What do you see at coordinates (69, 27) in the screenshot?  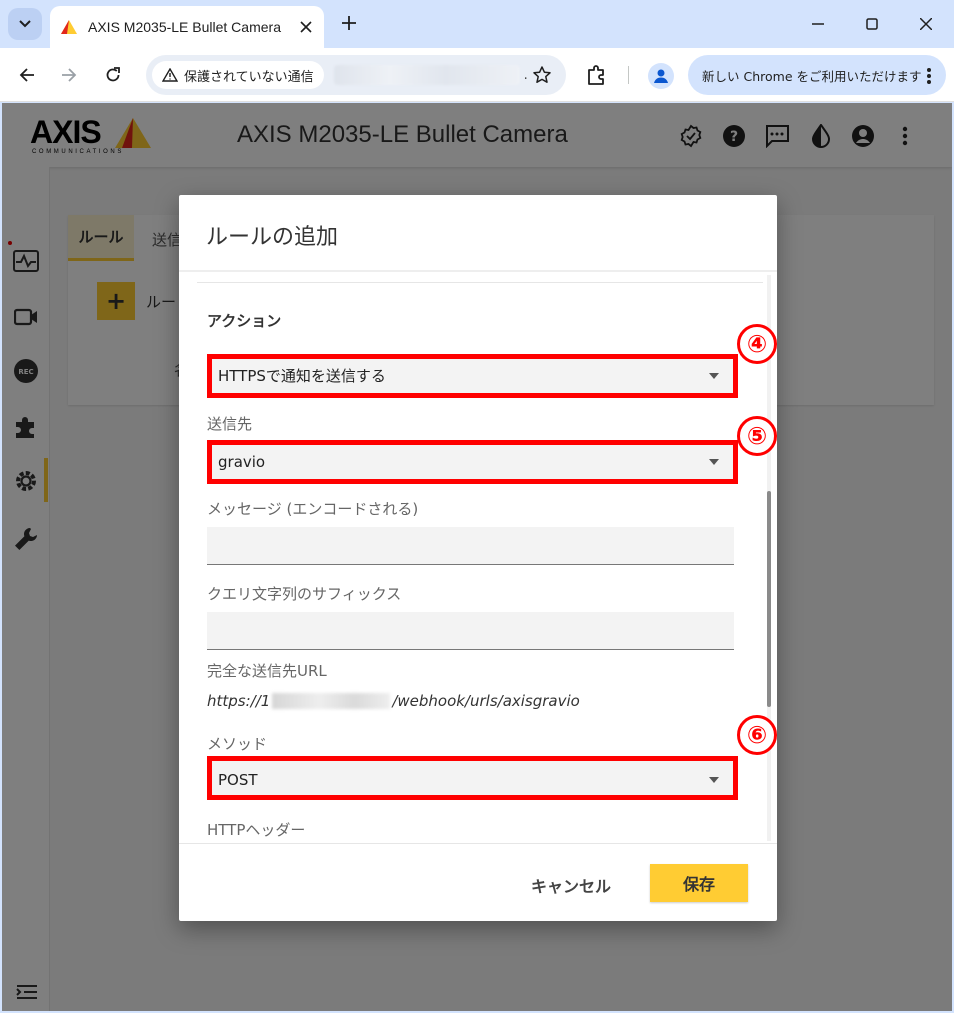 I see `axis-favicon-icon` at bounding box center [69, 27].